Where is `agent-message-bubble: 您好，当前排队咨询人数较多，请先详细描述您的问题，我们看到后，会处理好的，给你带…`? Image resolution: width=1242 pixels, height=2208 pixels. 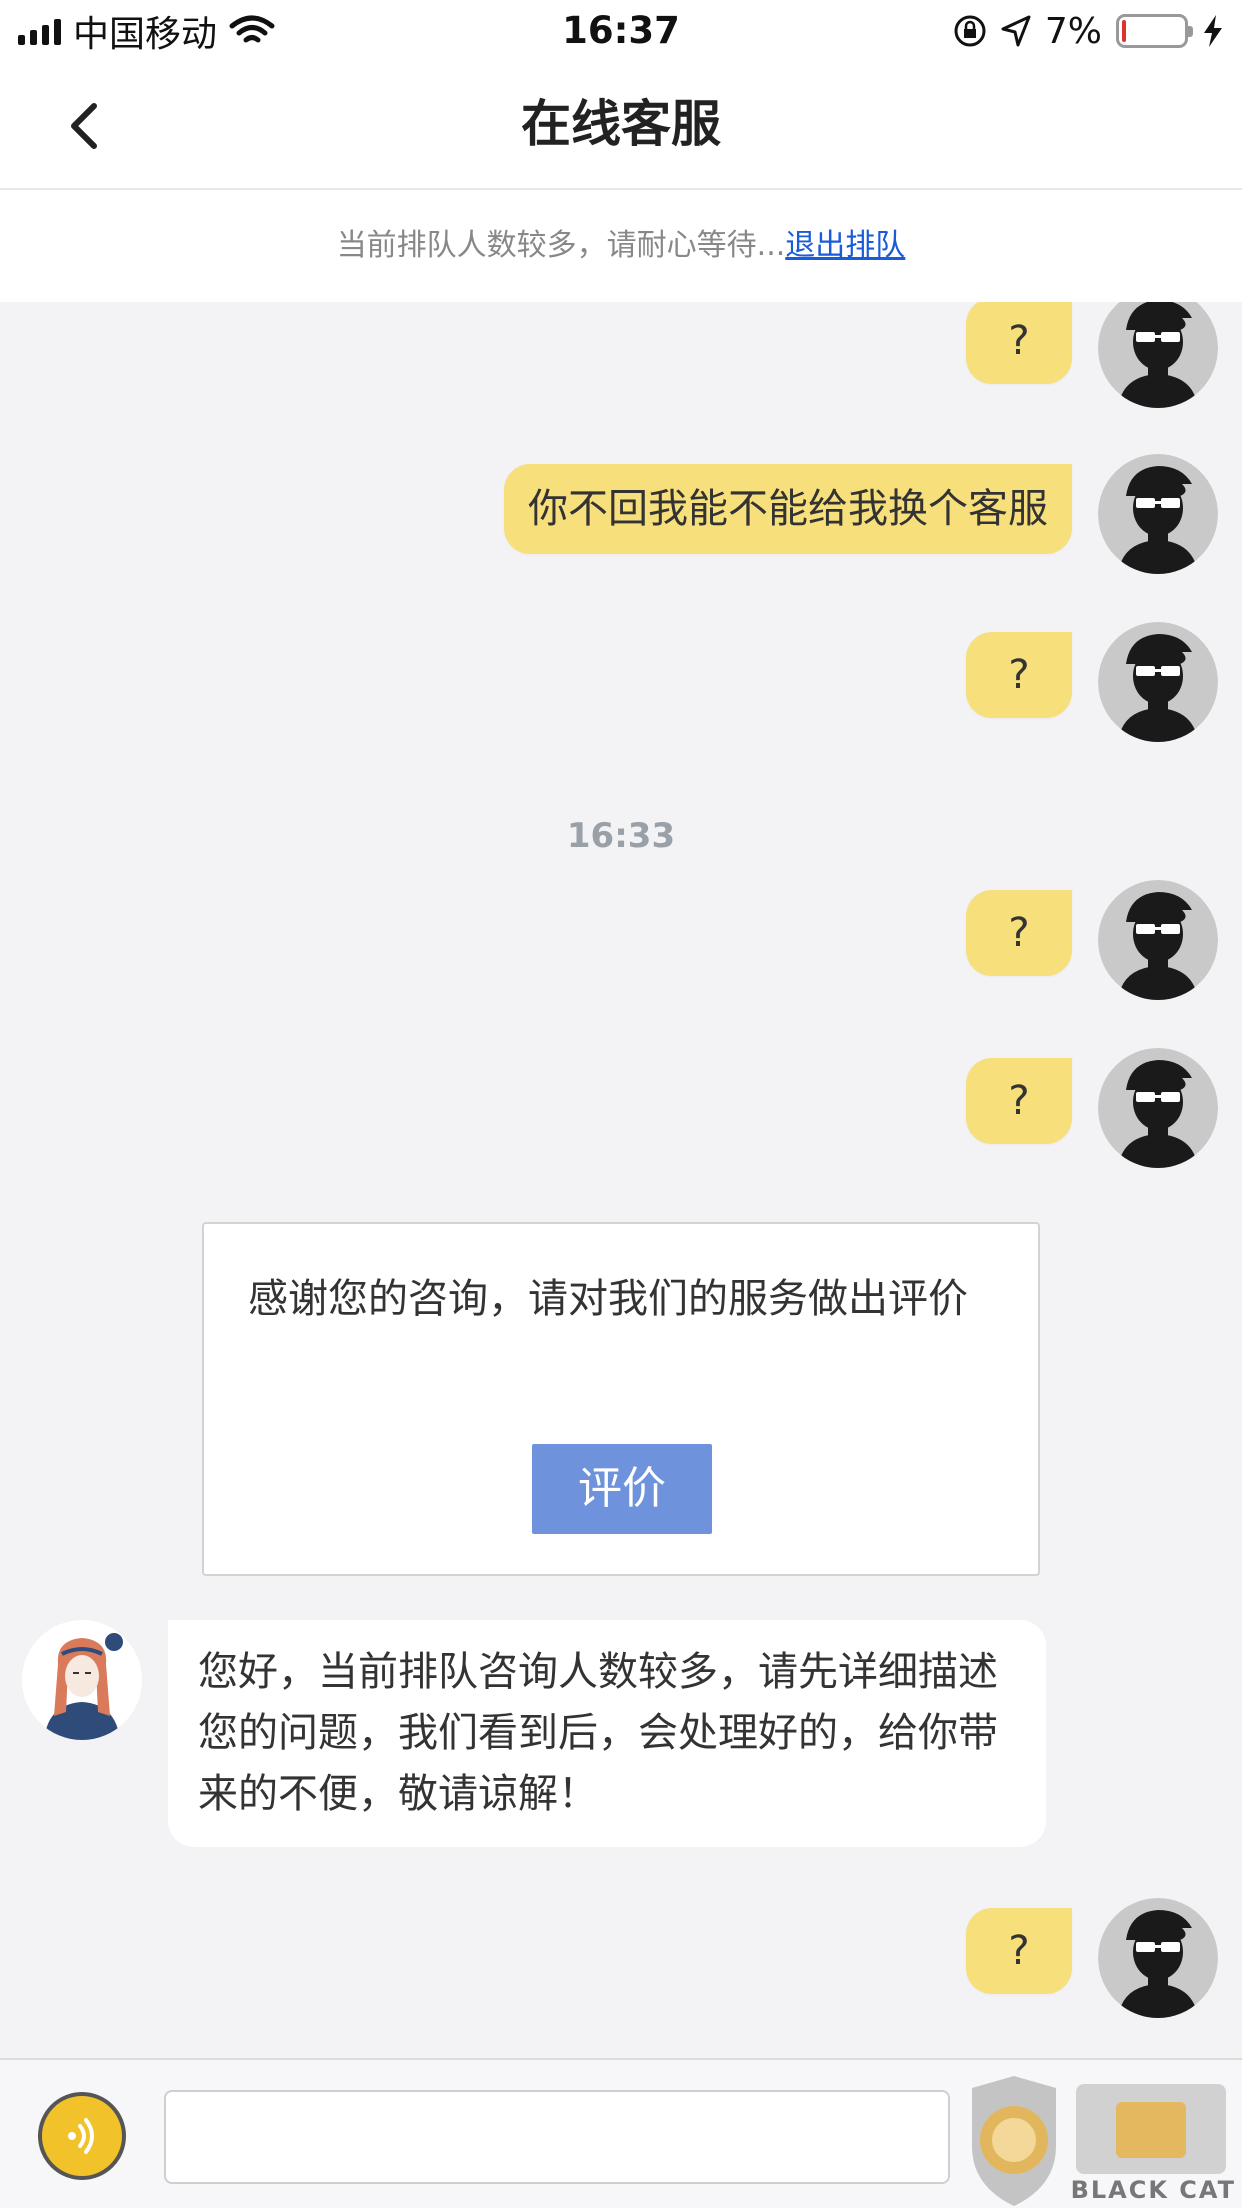
agent-message-bubble: 您好，当前排队咨询人数较多，请先详细描述您的问题，我们看到后，会处理好的，给你带… is located at coordinates (607, 1733).